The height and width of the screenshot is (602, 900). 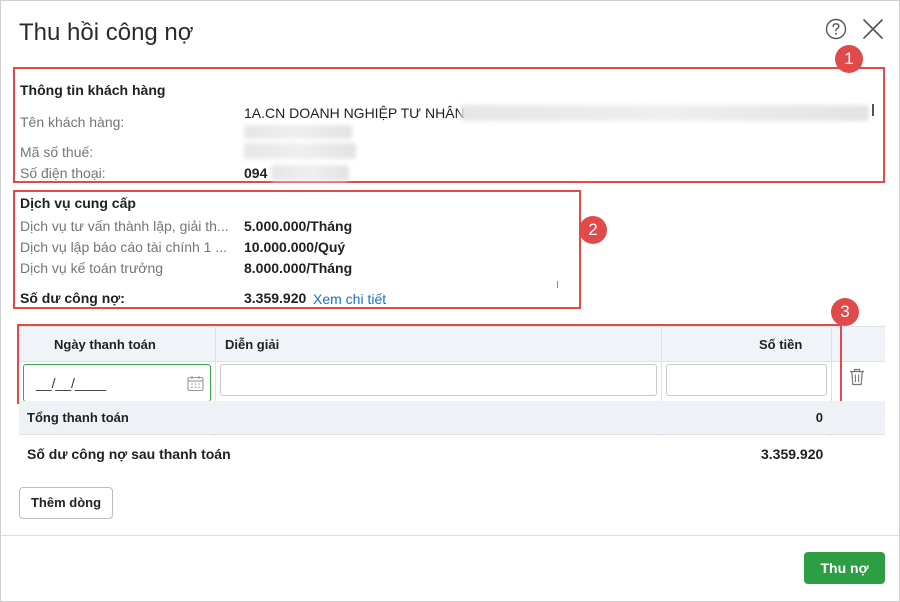 I want to click on services-section-title: Dịch vụ cung cấp, so click(x=78, y=203).